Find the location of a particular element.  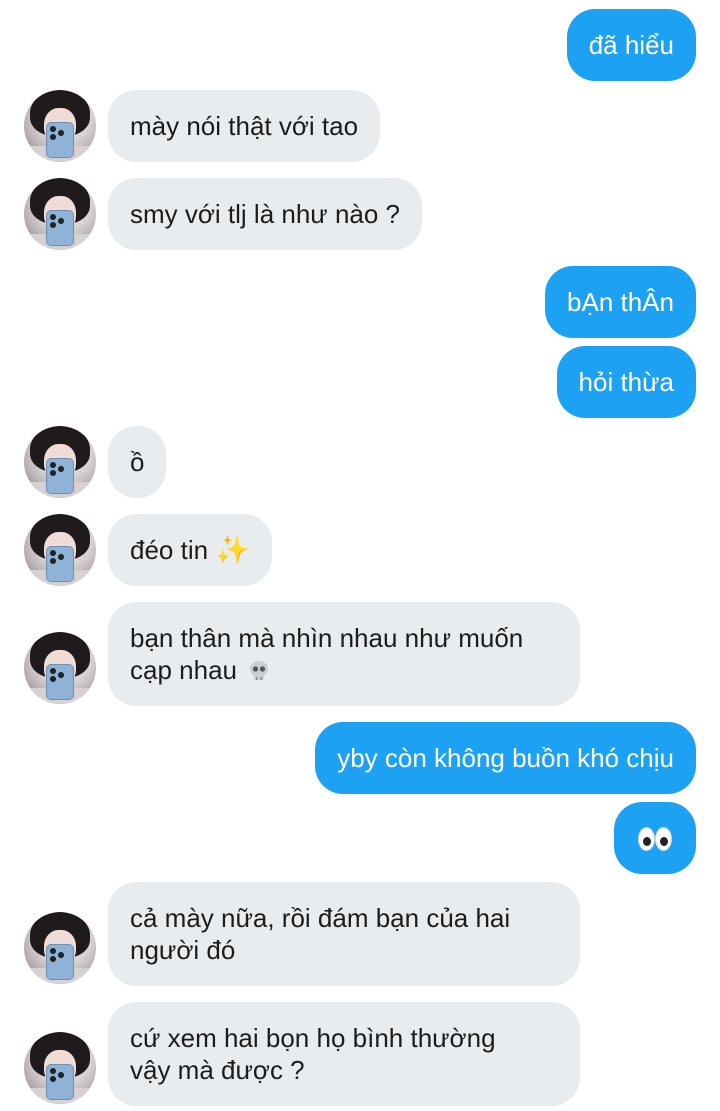

incoming-message: ồ is located at coordinates (137, 462).